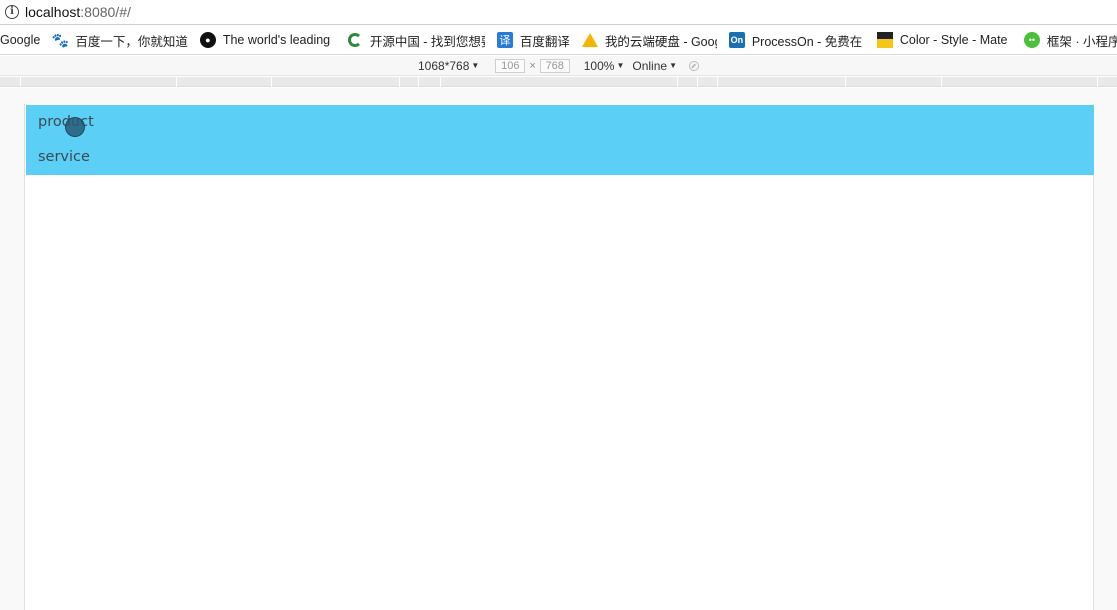  I want to click on touch-cursor-icon, so click(75, 127).